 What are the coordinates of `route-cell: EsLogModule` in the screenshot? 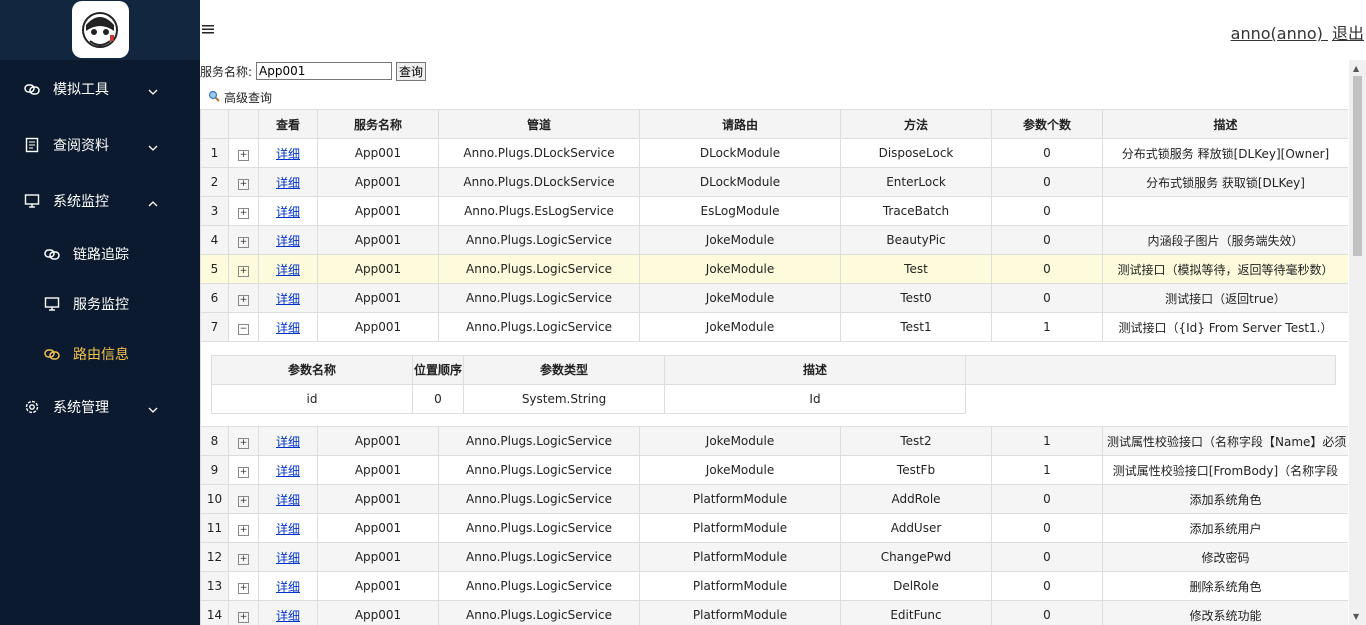 It's located at (740, 211).